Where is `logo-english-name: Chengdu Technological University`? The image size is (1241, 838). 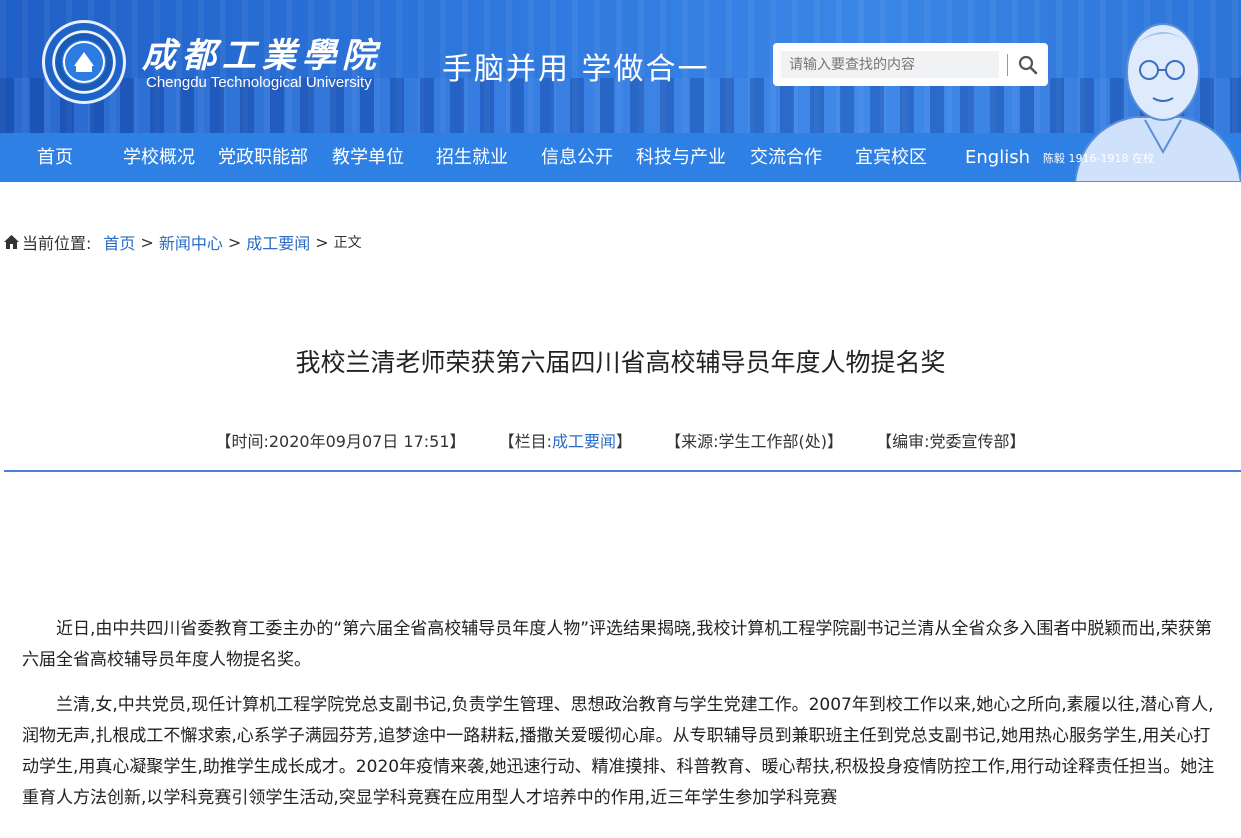 logo-english-name: Chengdu Technological University is located at coordinates (259, 82).